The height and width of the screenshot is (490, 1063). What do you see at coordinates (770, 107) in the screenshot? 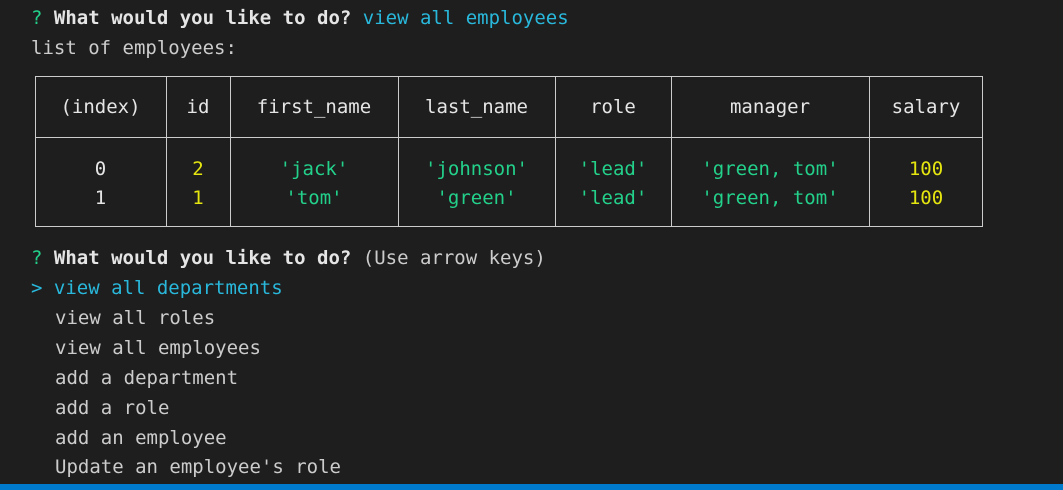
I see `column-header-manager: manager` at bounding box center [770, 107].